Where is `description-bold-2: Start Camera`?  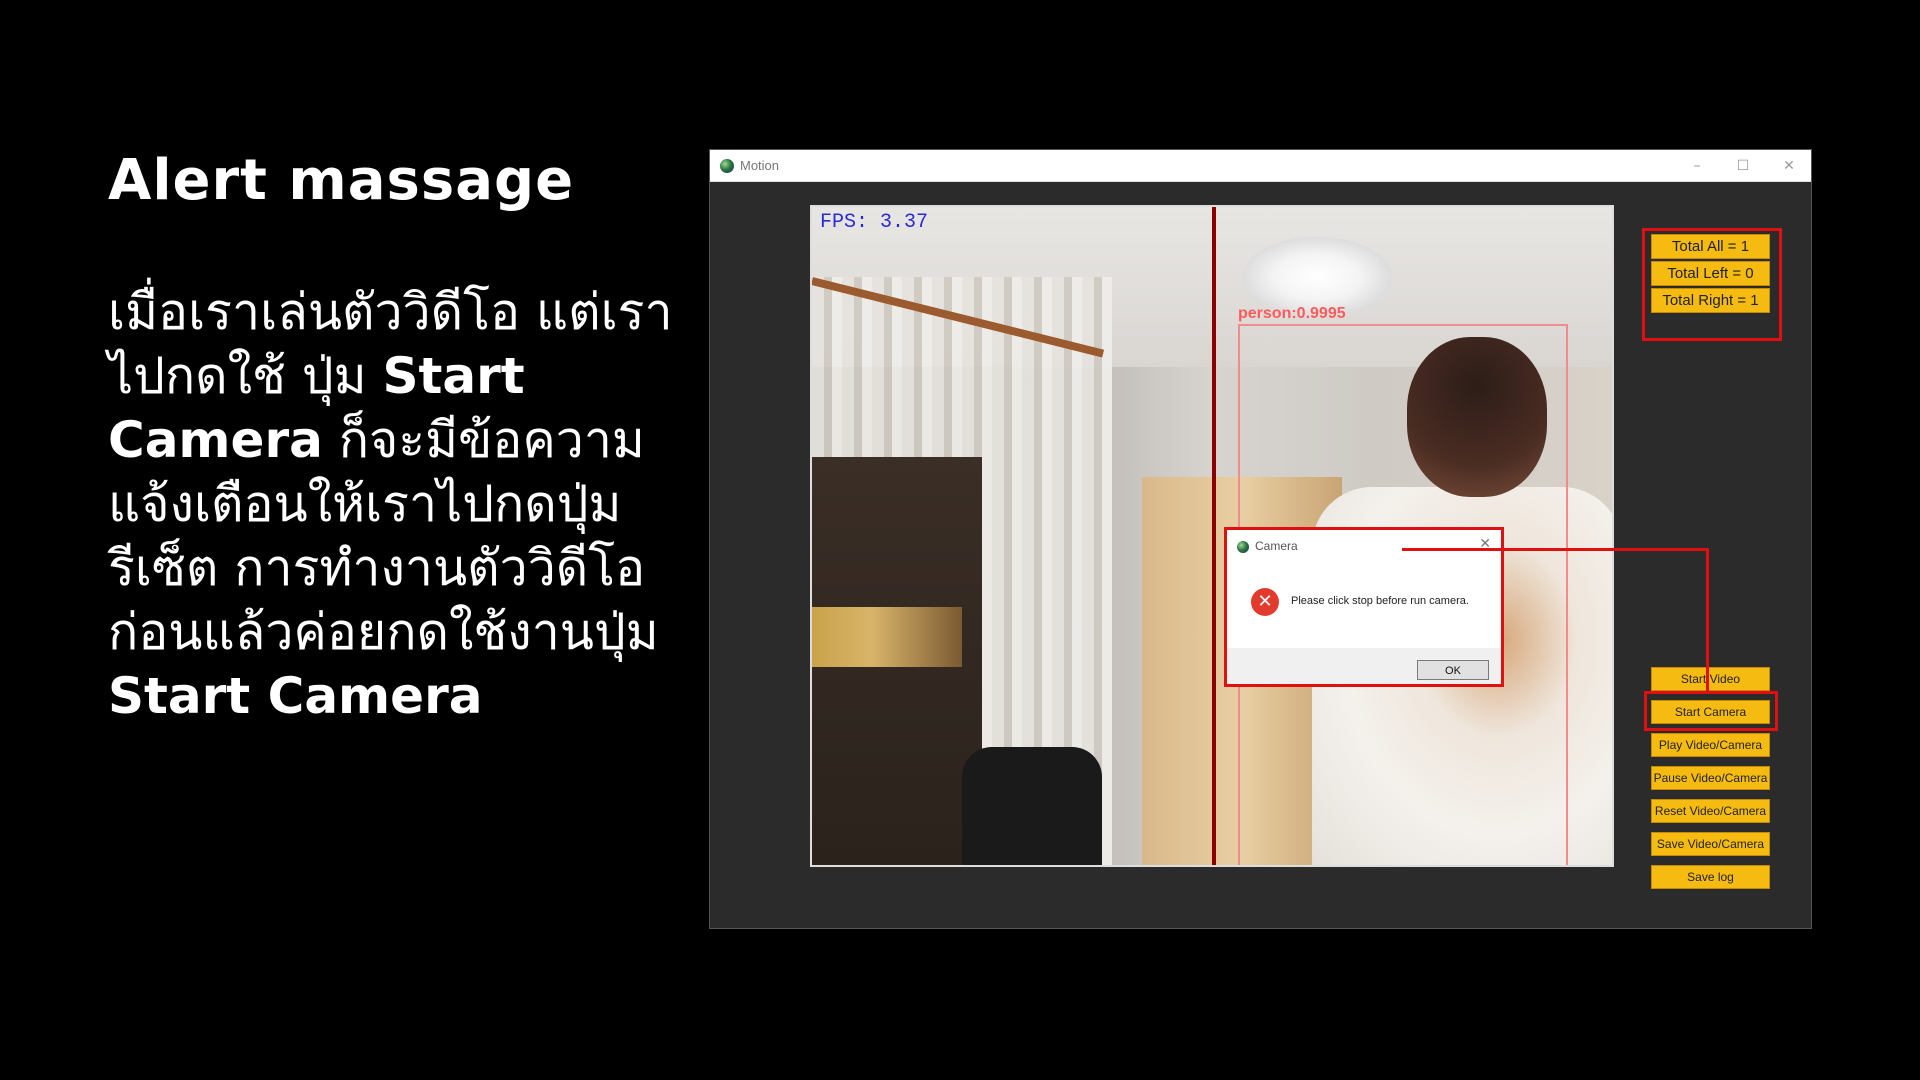
description-bold-2: Start Camera is located at coordinates (295, 696).